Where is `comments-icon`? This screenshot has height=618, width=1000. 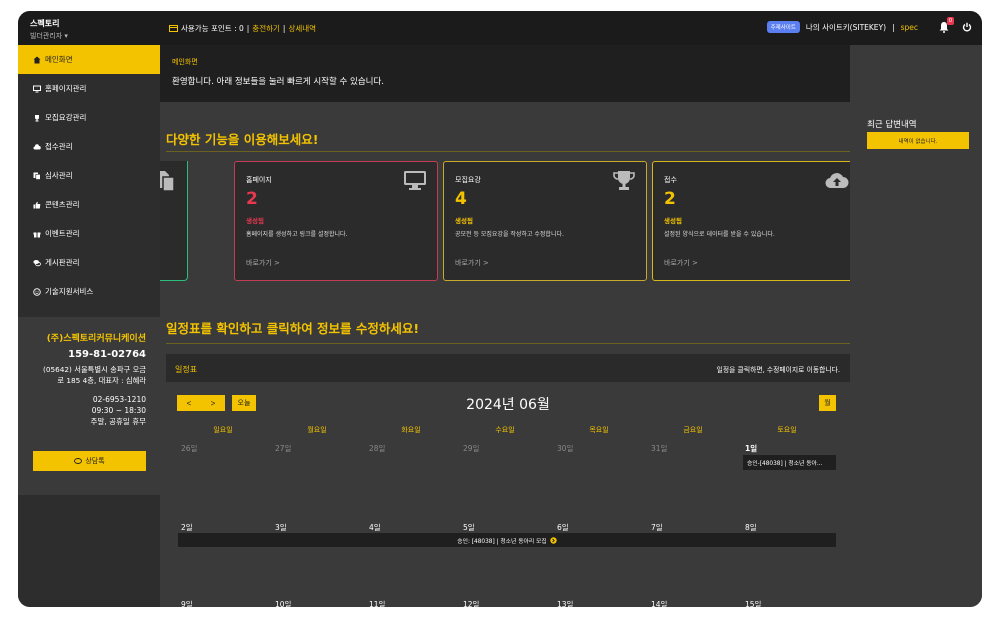 comments-icon is located at coordinates (37, 262).